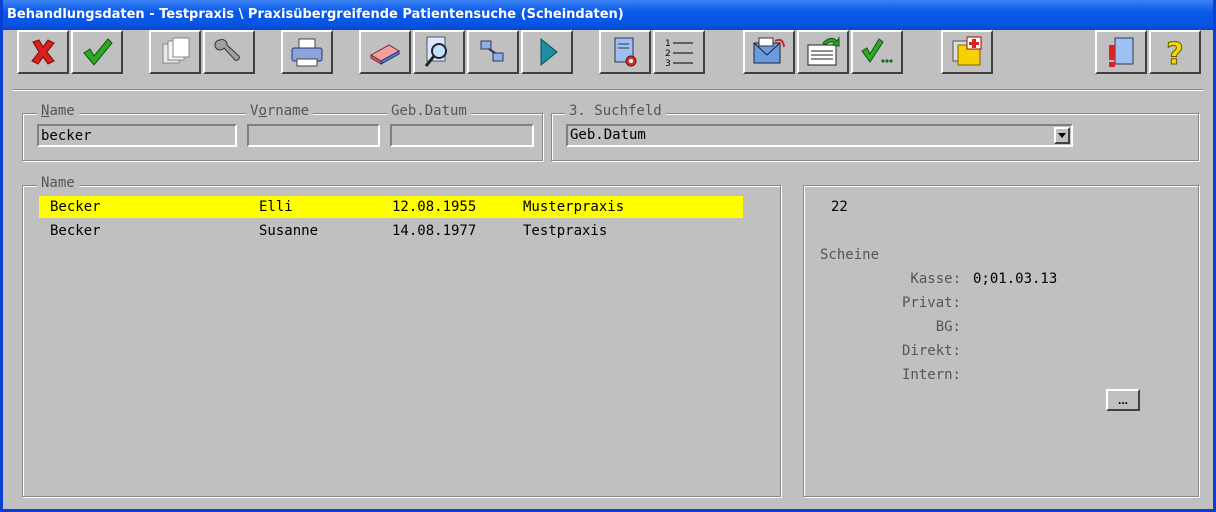 The width and height of the screenshot is (1216, 512). What do you see at coordinates (435, 51) in the screenshot?
I see `magnifier-document-icon` at bounding box center [435, 51].